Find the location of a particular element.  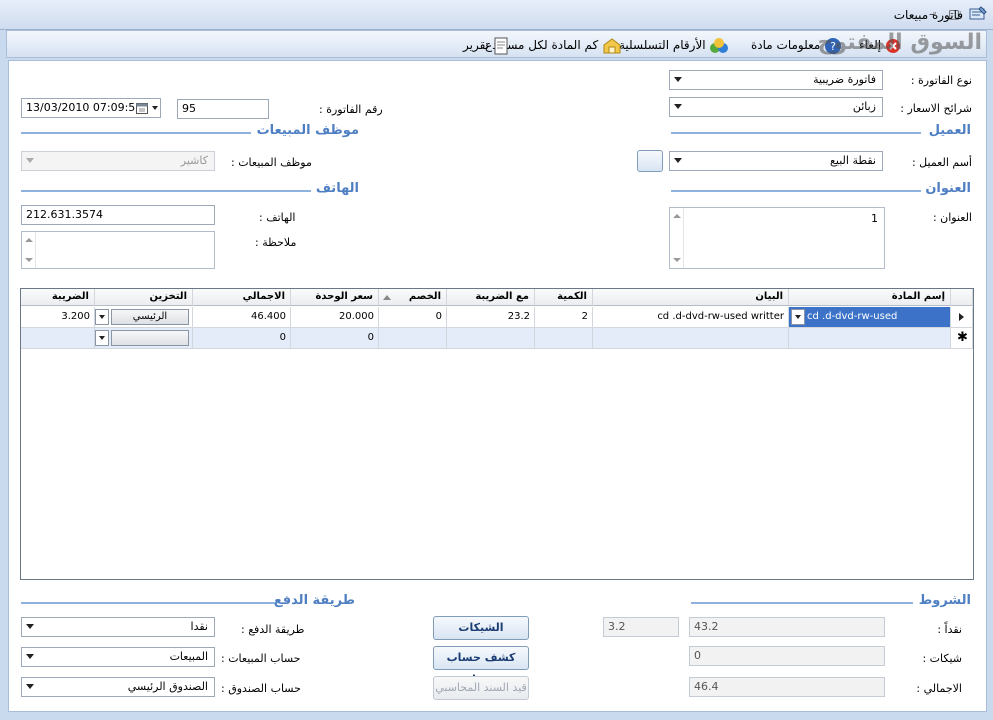

invoice-type-select: فاتورة ضريبية is located at coordinates (776, 80).